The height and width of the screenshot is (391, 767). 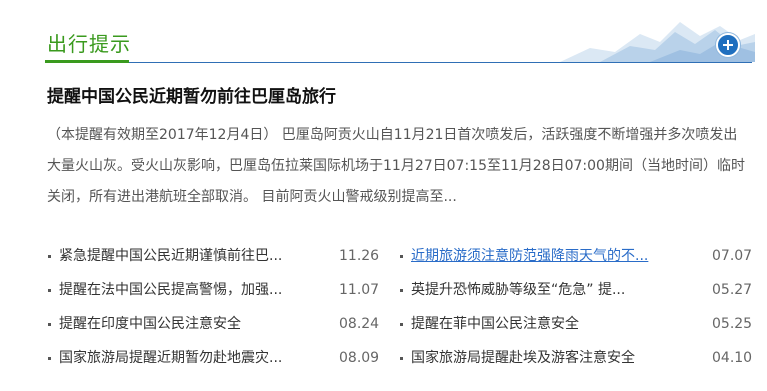 I want to click on news-item-date: 11.26, so click(x=359, y=256).